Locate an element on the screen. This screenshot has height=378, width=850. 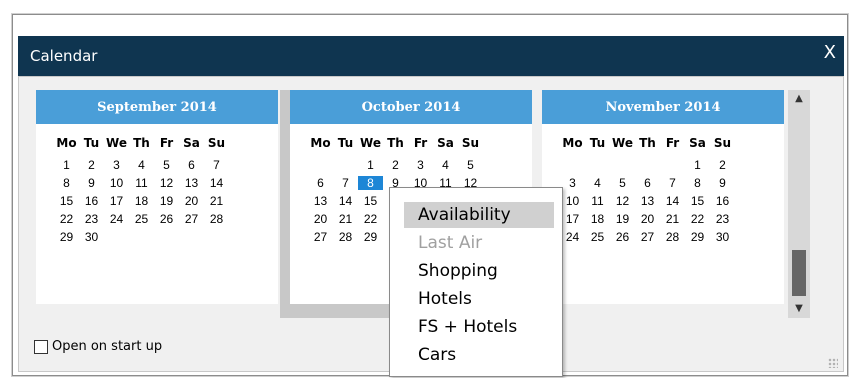
weekday-label: Mo is located at coordinates (66, 143).